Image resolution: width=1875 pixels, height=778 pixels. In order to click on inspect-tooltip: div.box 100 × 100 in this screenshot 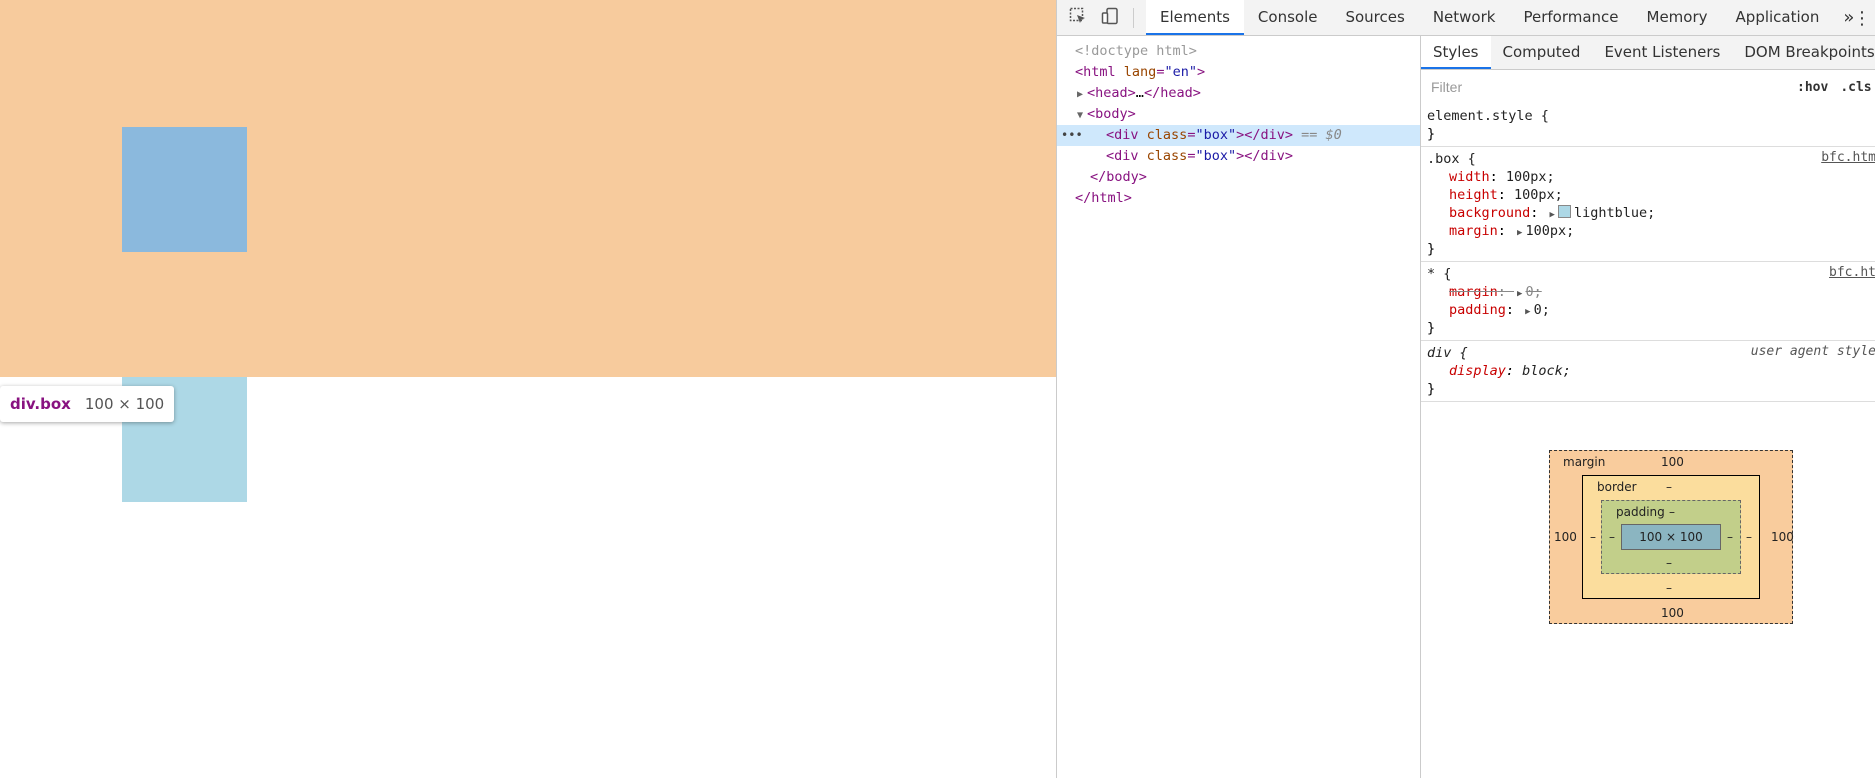, I will do `click(87, 404)`.